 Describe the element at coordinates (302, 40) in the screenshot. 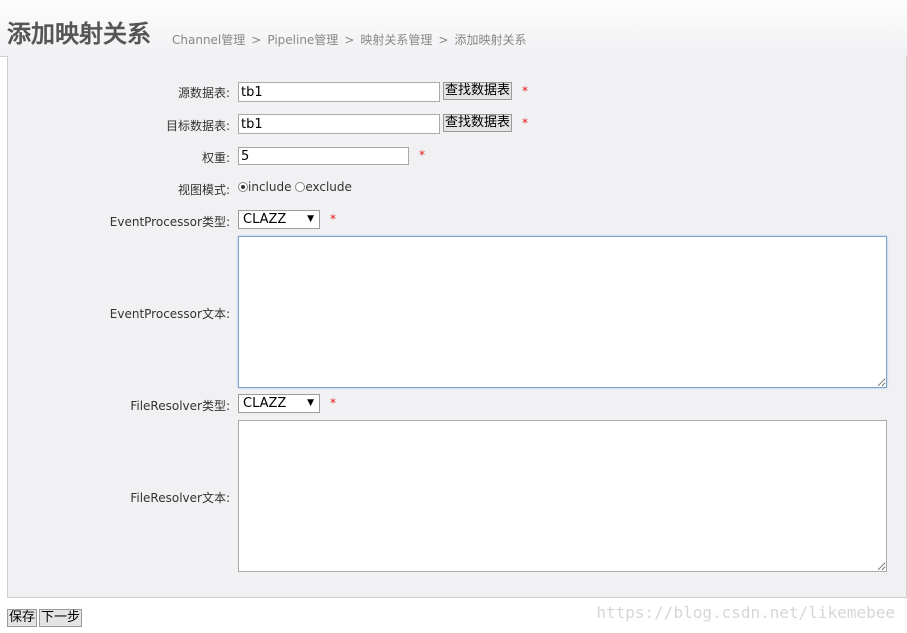

I see `breadcrumb-pipeline: Pipeline管理` at that location.